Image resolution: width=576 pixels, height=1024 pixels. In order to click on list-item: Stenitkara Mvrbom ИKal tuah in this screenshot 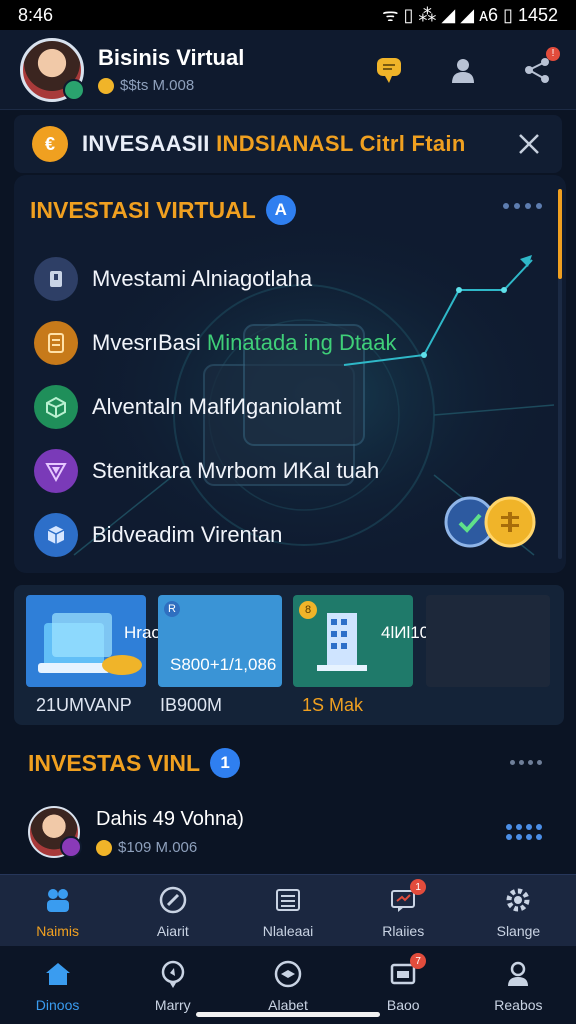, I will do `click(215, 471)`.